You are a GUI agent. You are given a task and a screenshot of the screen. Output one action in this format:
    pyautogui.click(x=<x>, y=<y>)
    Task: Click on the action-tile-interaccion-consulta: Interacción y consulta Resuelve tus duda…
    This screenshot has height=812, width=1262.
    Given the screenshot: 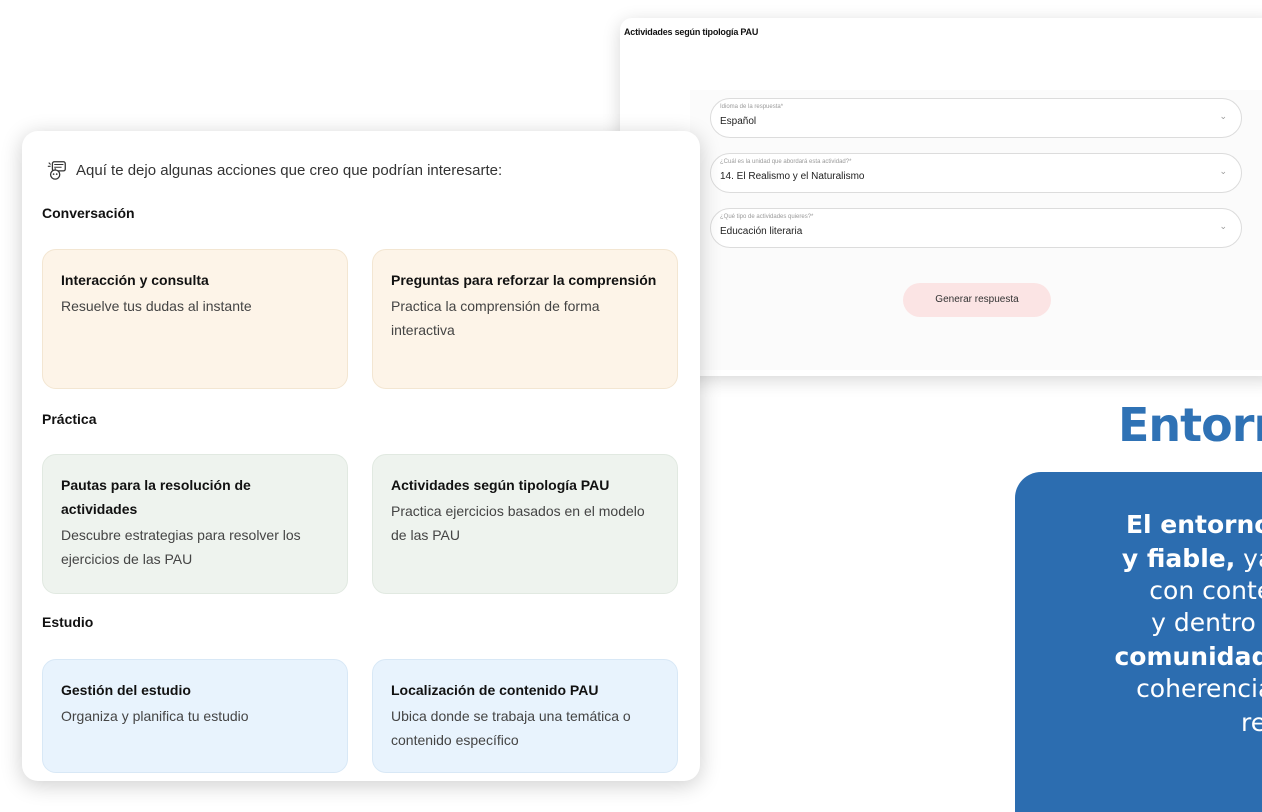 What is the action you would take?
    pyautogui.click(x=195, y=319)
    